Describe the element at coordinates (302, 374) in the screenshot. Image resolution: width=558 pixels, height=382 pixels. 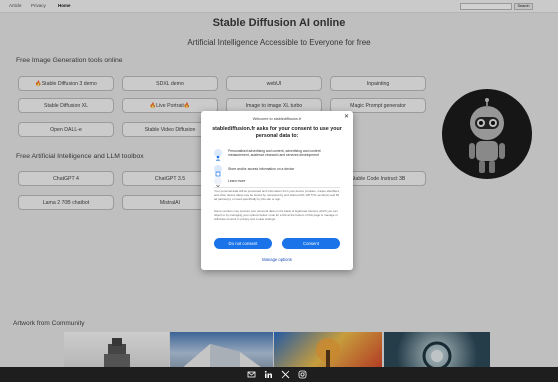
I see `instagram-icon` at that location.